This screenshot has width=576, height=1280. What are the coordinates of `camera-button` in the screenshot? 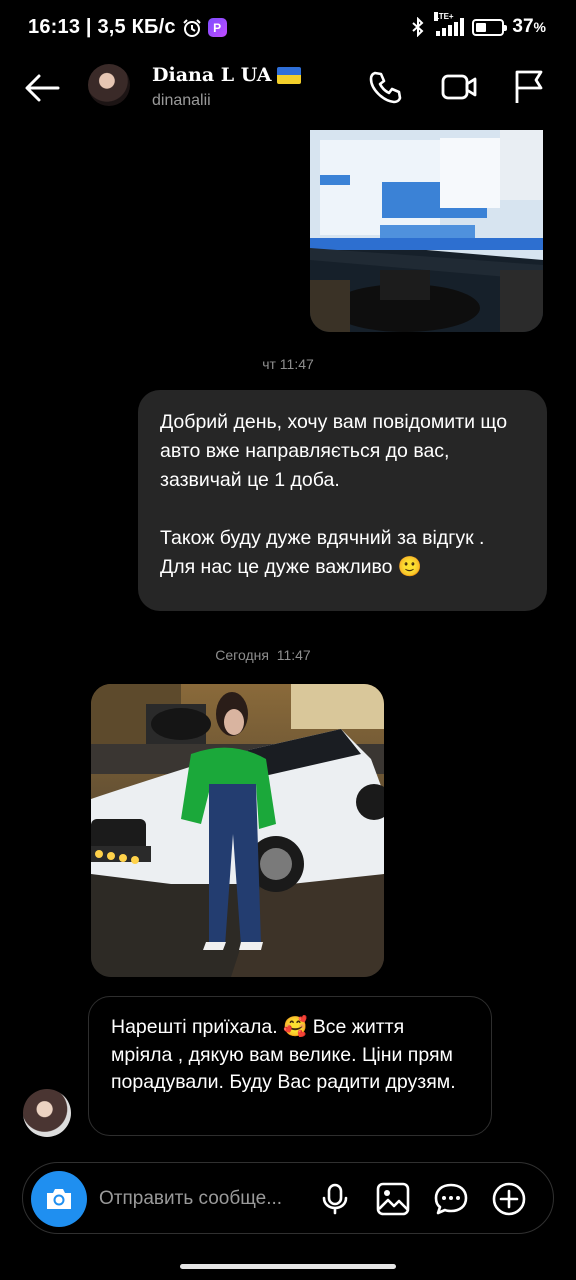 It's located at (59, 1199).